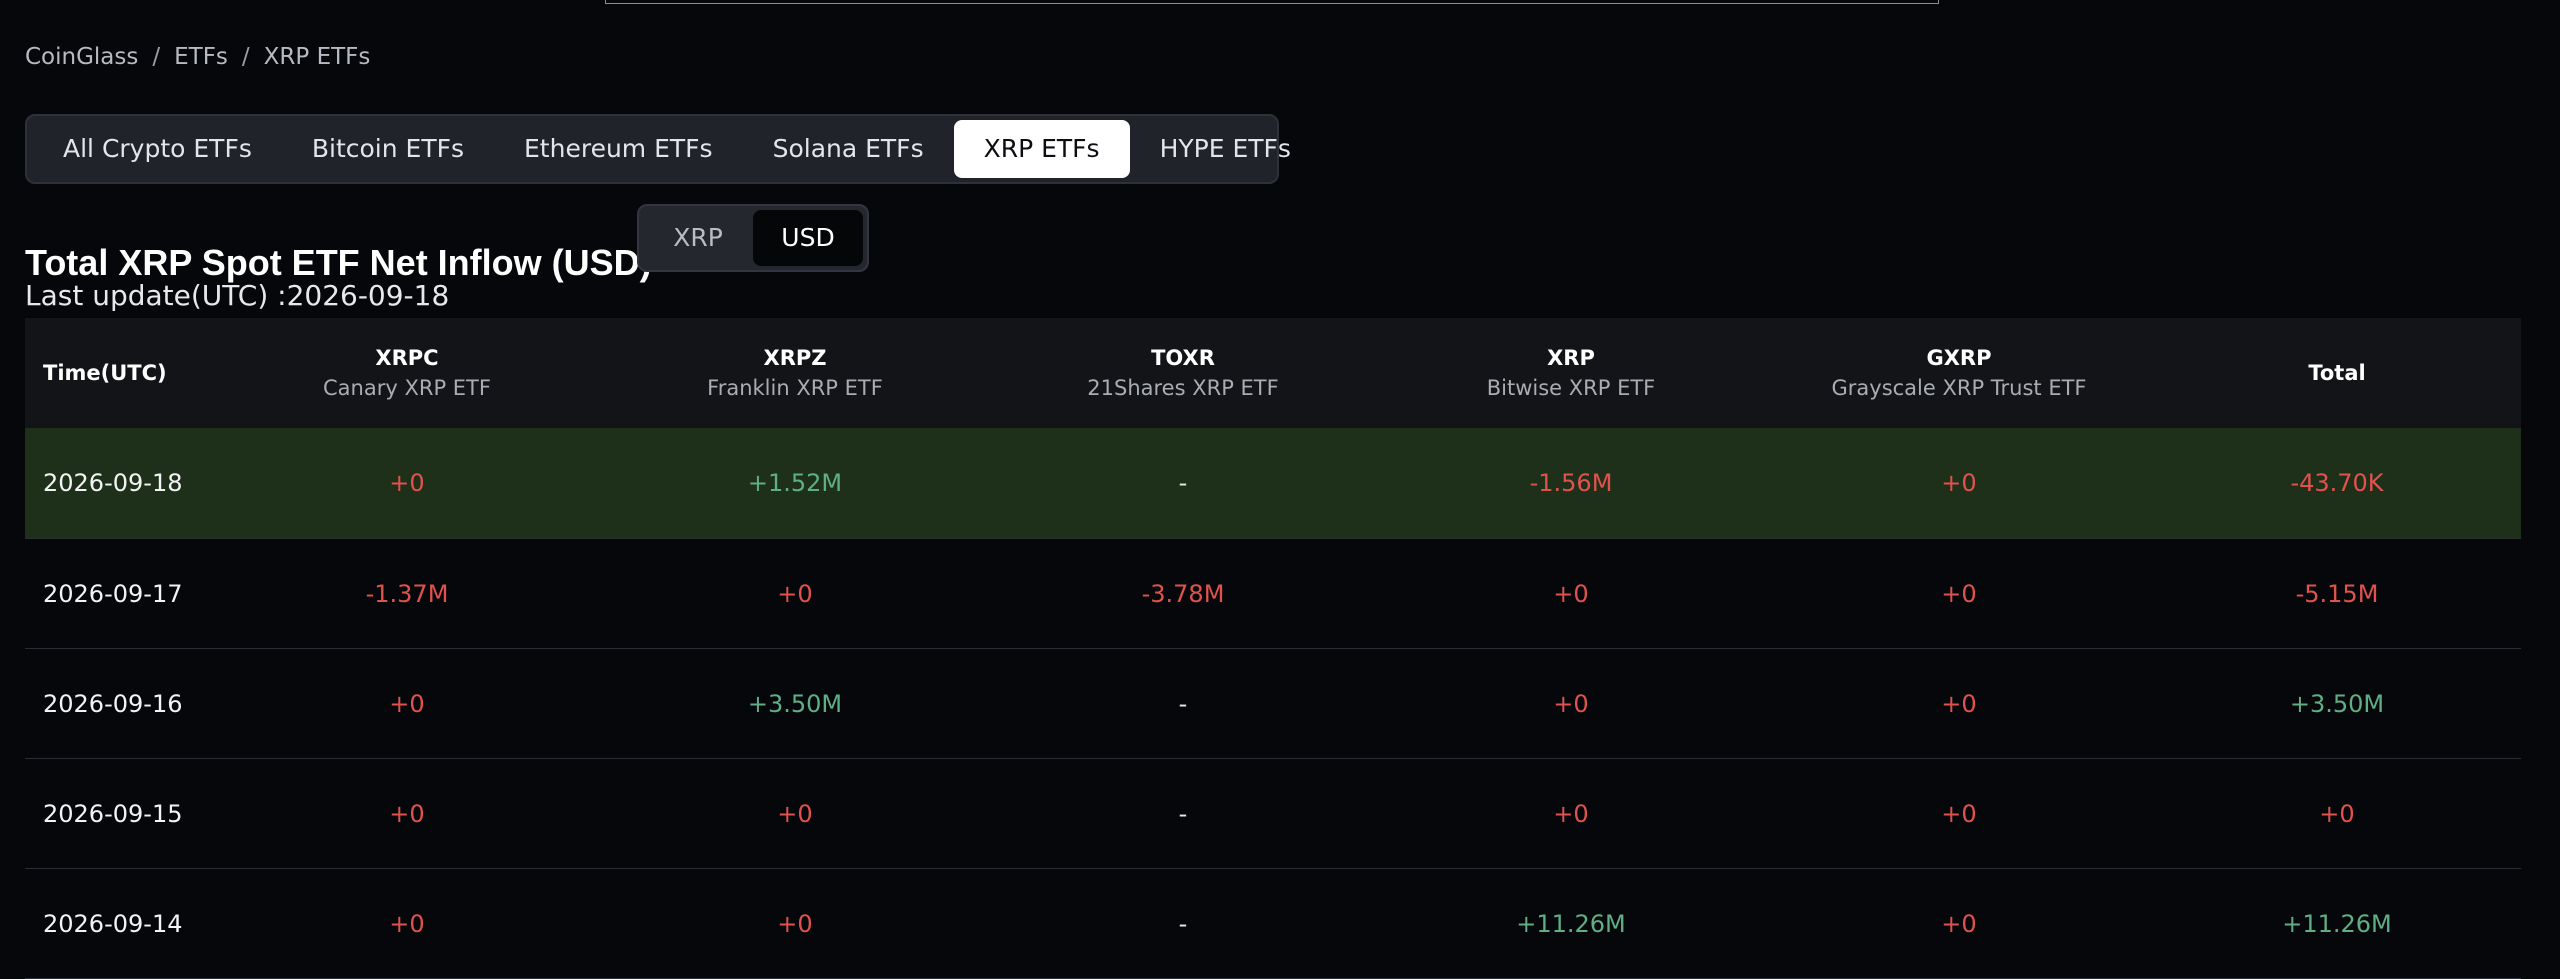 The height and width of the screenshot is (979, 2560). Describe the element at coordinates (407, 358) in the screenshot. I see `fund-ticker: XRPC` at that location.